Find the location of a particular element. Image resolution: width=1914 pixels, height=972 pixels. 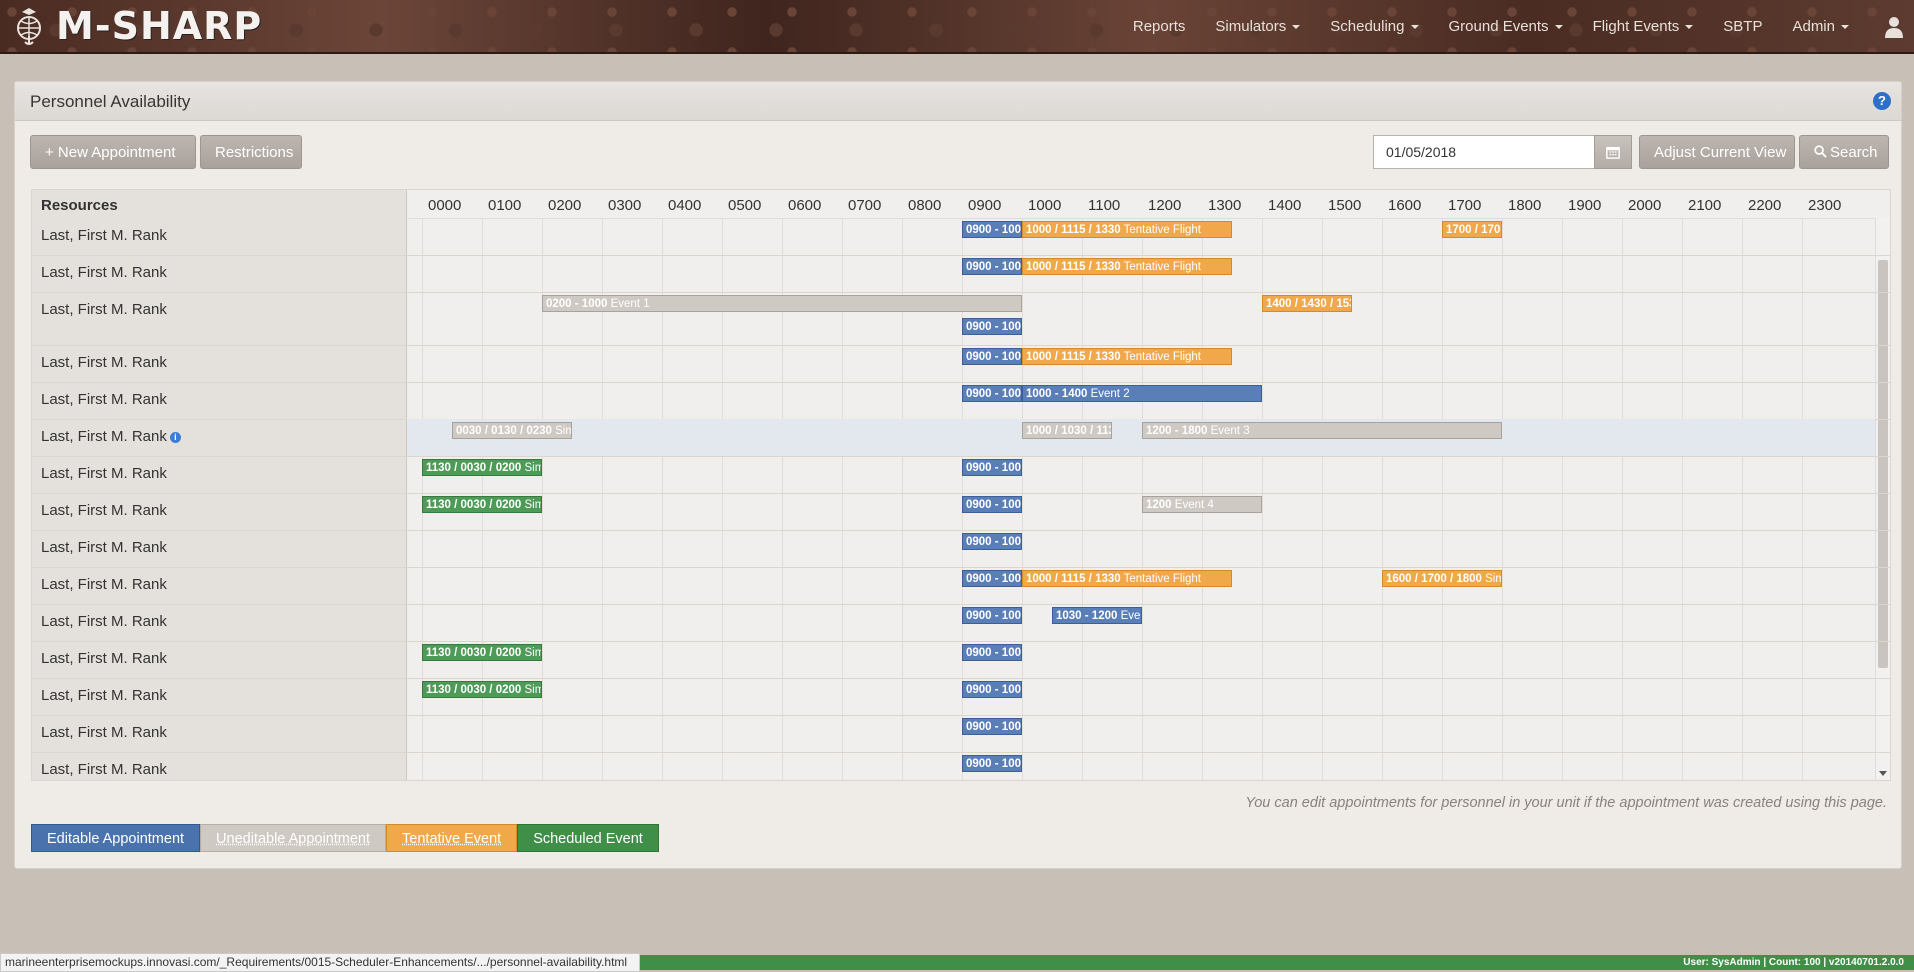

vertical-scrollbar is located at coordinates (1882, 499).